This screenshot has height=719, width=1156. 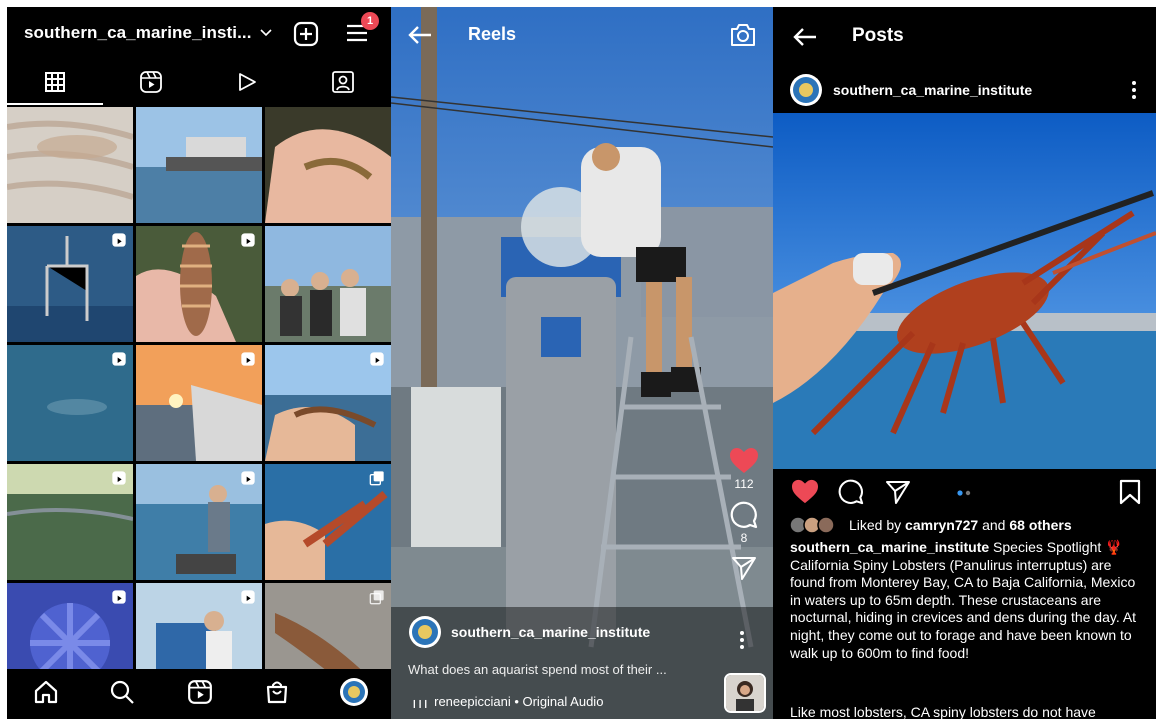 What do you see at coordinates (745, 693) in the screenshot?
I see `audio-thumbnail` at bounding box center [745, 693].